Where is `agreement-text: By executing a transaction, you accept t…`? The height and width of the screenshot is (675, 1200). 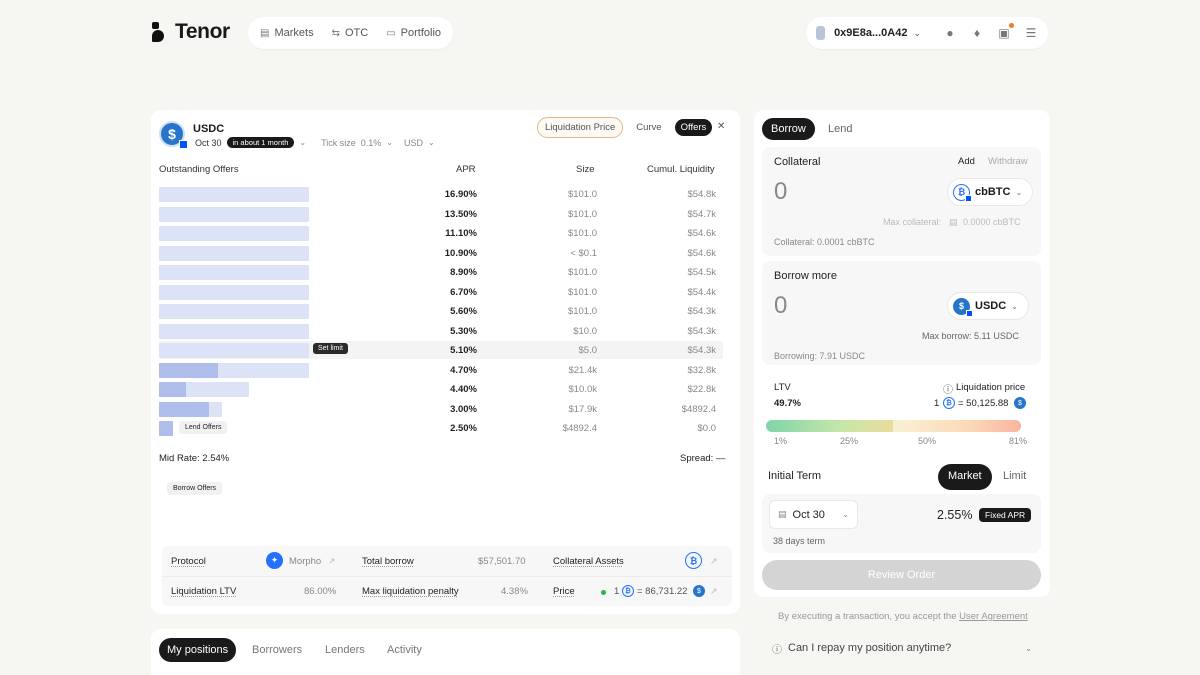 agreement-text: By executing a transaction, you accept t… is located at coordinates (867, 616).